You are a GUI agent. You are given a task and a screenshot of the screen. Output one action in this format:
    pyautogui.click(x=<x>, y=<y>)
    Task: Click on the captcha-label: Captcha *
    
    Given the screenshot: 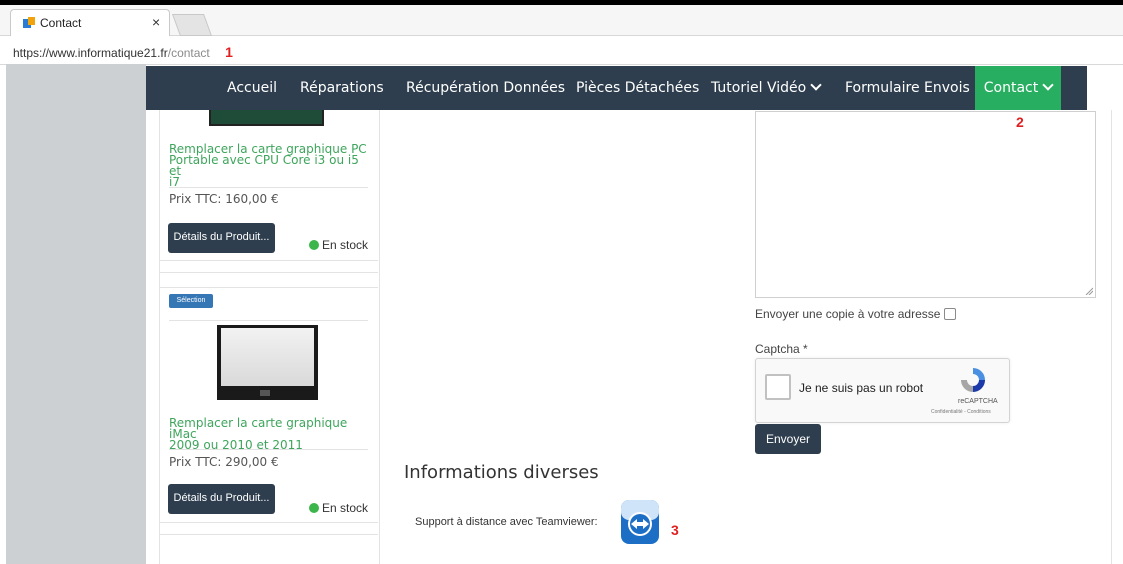 What is the action you would take?
    pyautogui.click(x=781, y=349)
    